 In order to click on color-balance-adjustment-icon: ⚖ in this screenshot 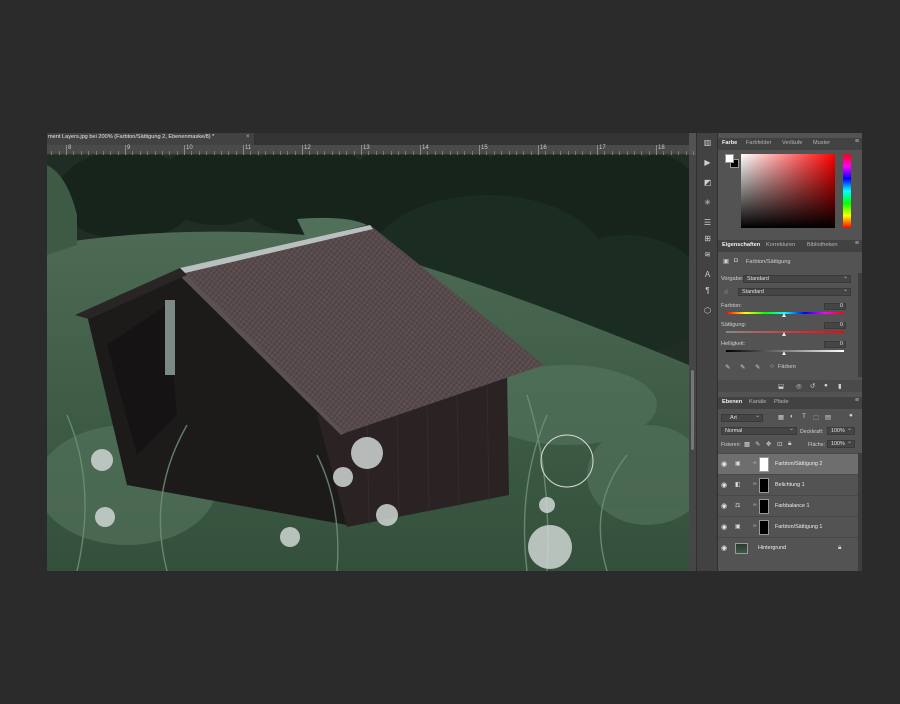, I will do `click(738, 506)`.